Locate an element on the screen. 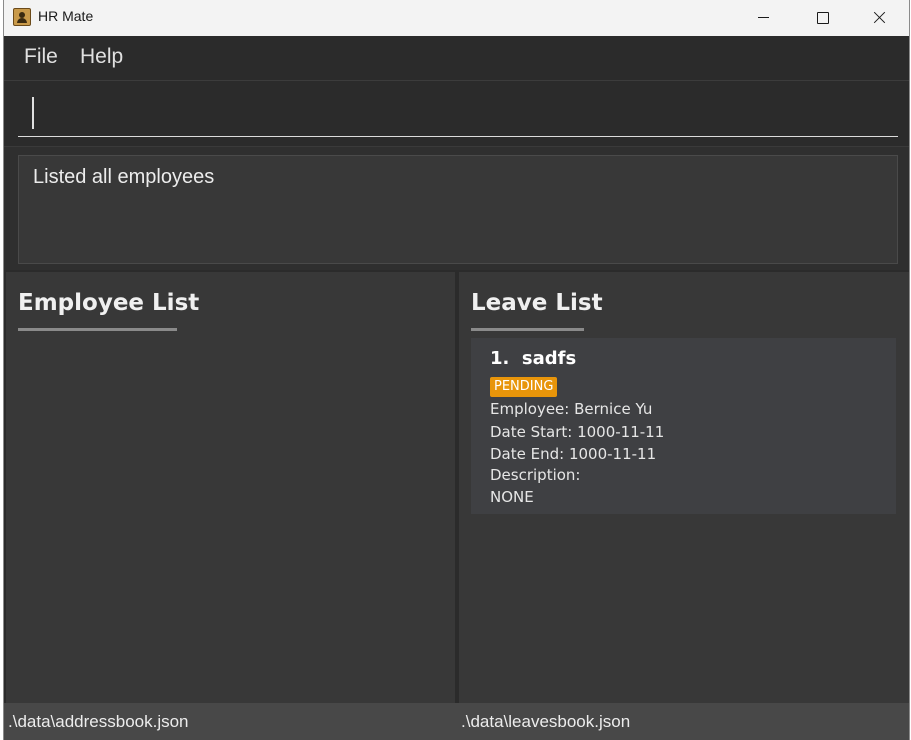 Image resolution: width=911 pixels, height=740 pixels. leave-list-title: Leave List is located at coordinates (537, 303).